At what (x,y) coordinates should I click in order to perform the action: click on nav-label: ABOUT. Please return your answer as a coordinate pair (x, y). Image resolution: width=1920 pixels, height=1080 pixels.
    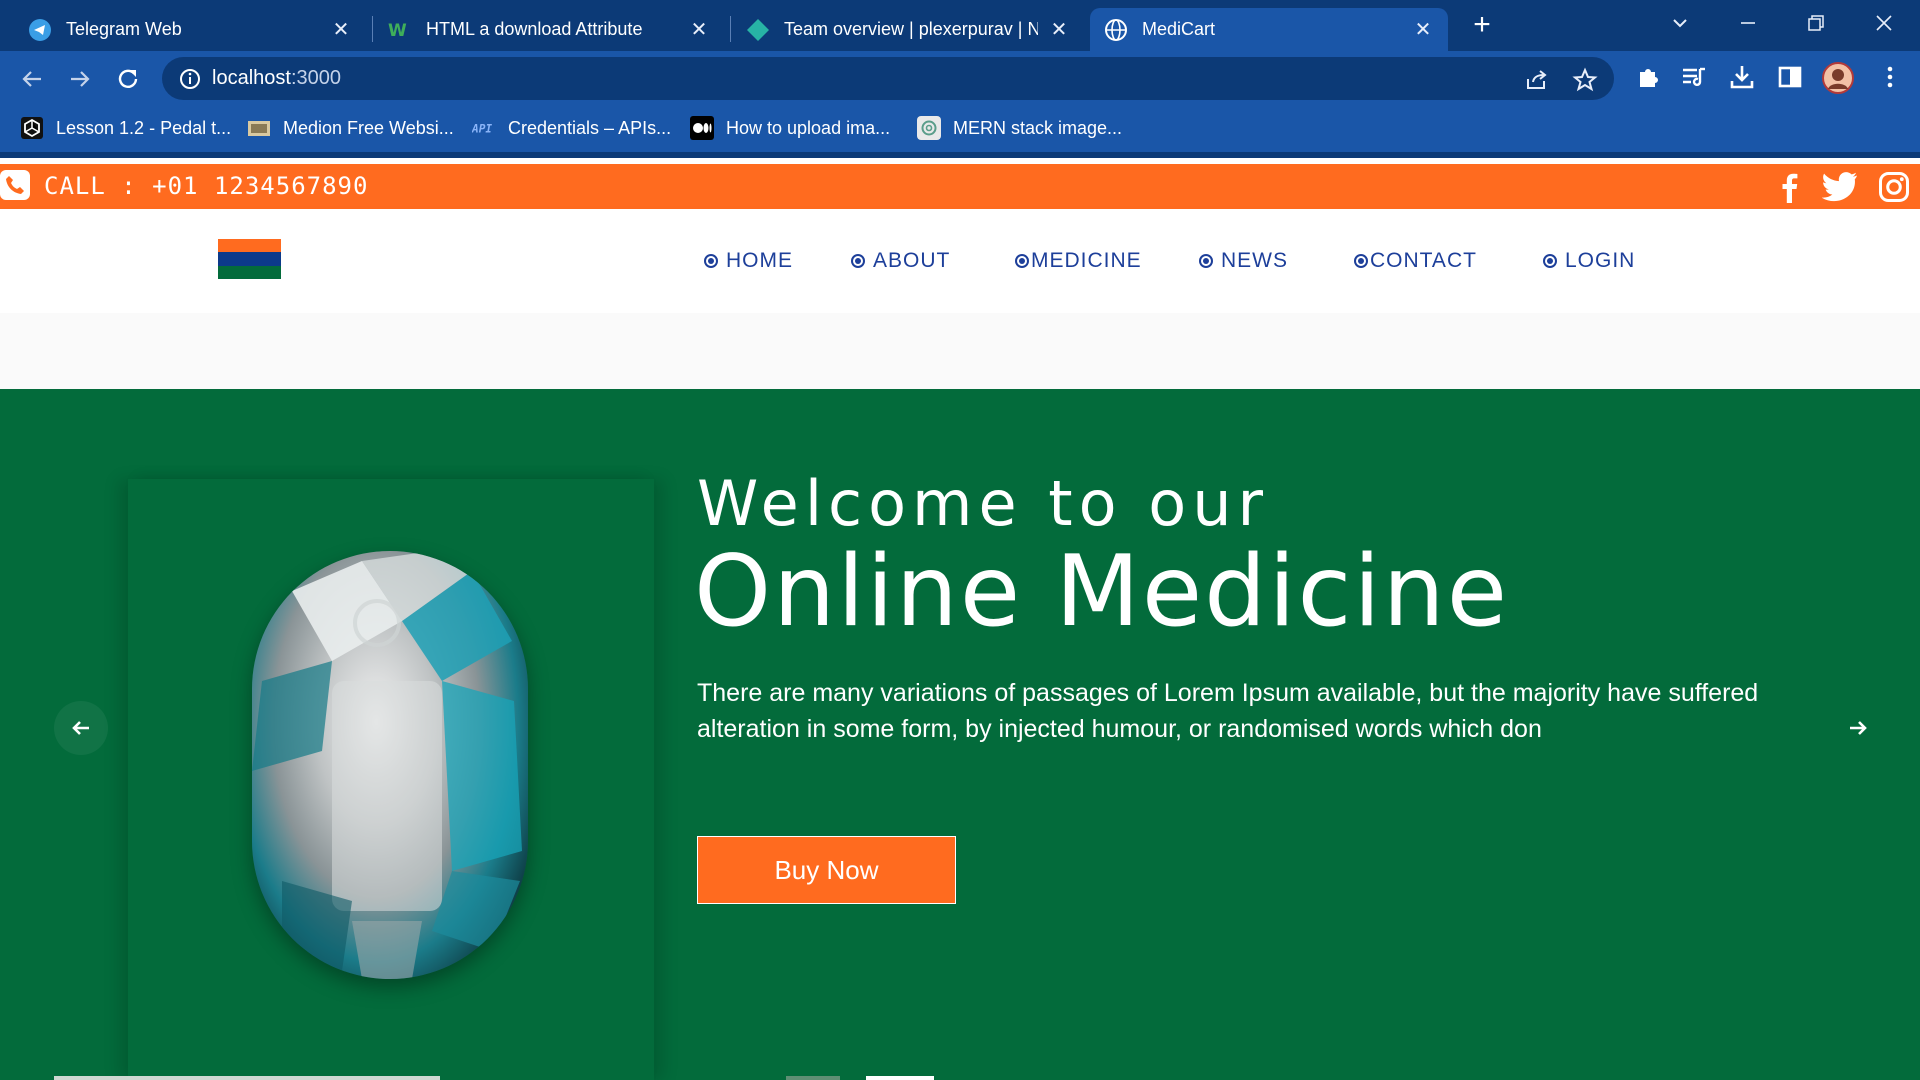
    Looking at the image, I should click on (912, 260).